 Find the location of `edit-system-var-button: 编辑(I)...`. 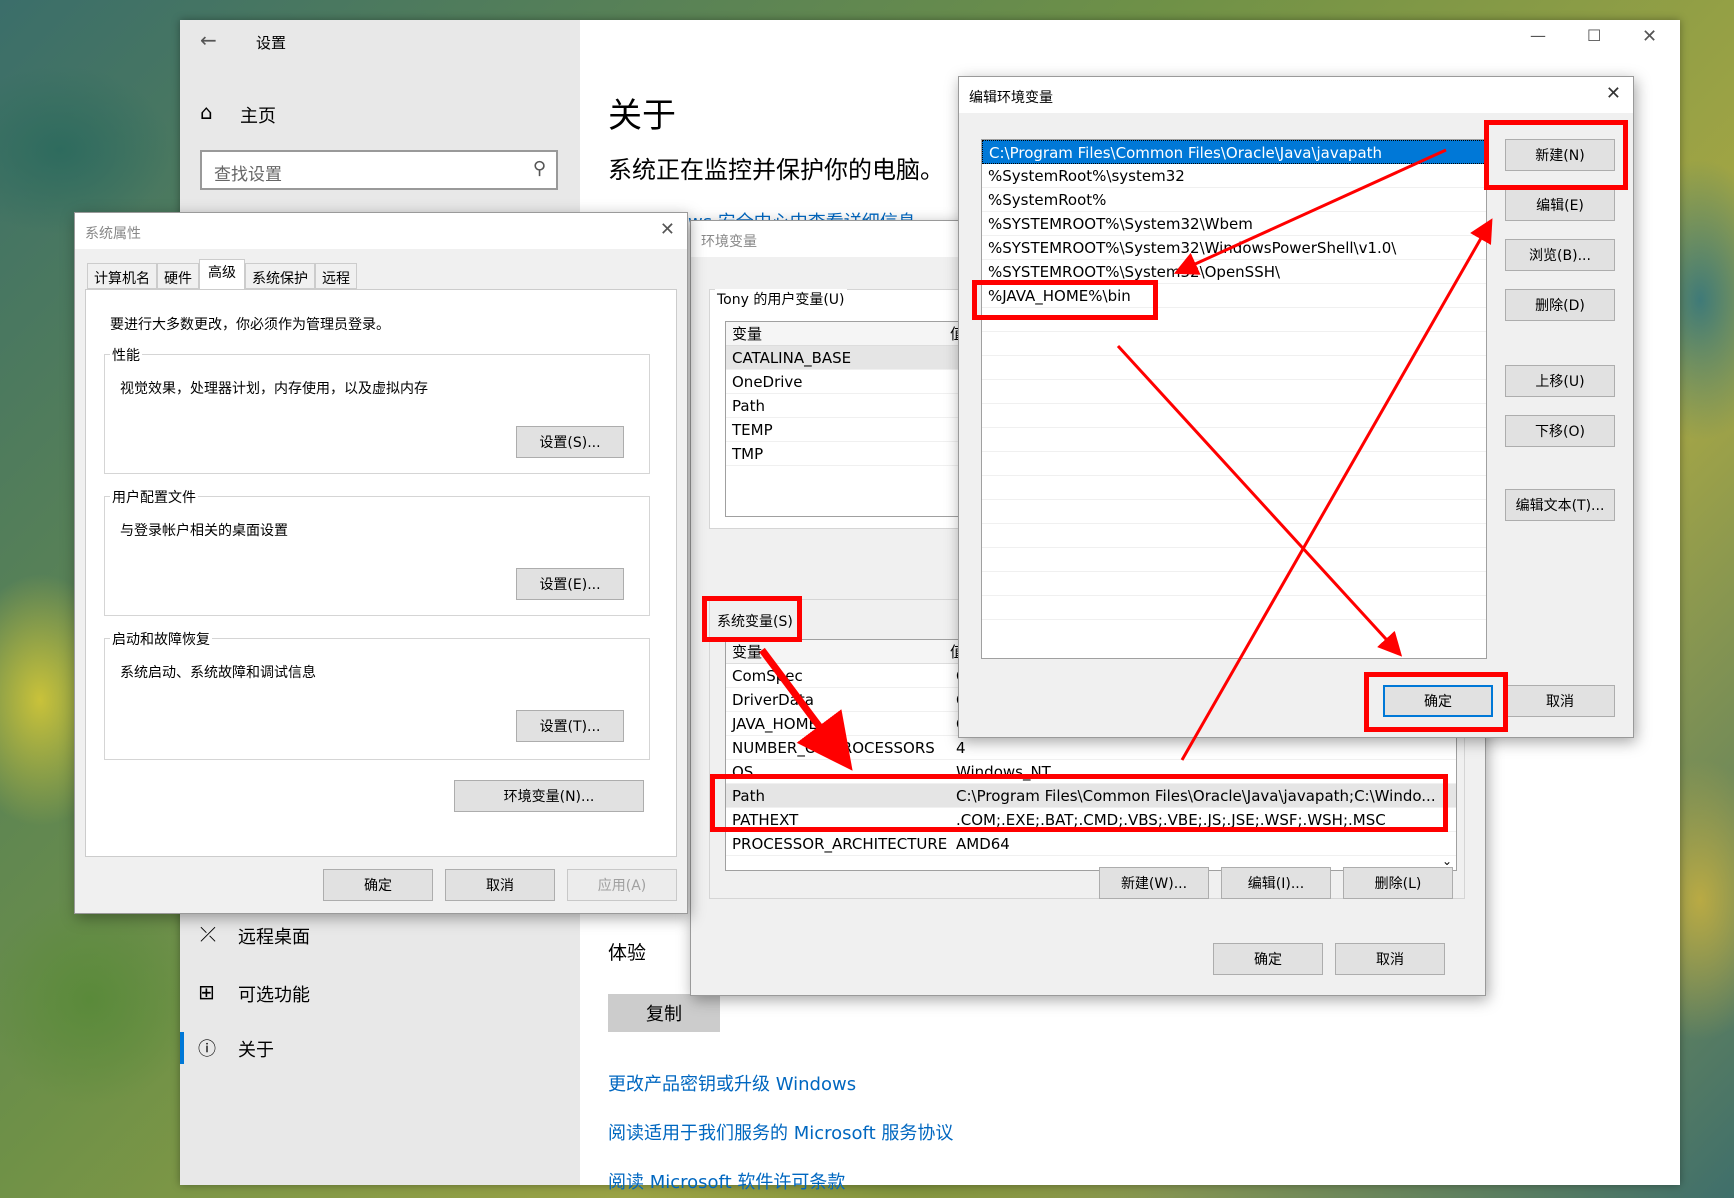

edit-system-var-button: 编辑(I)... is located at coordinates (1276, 883).